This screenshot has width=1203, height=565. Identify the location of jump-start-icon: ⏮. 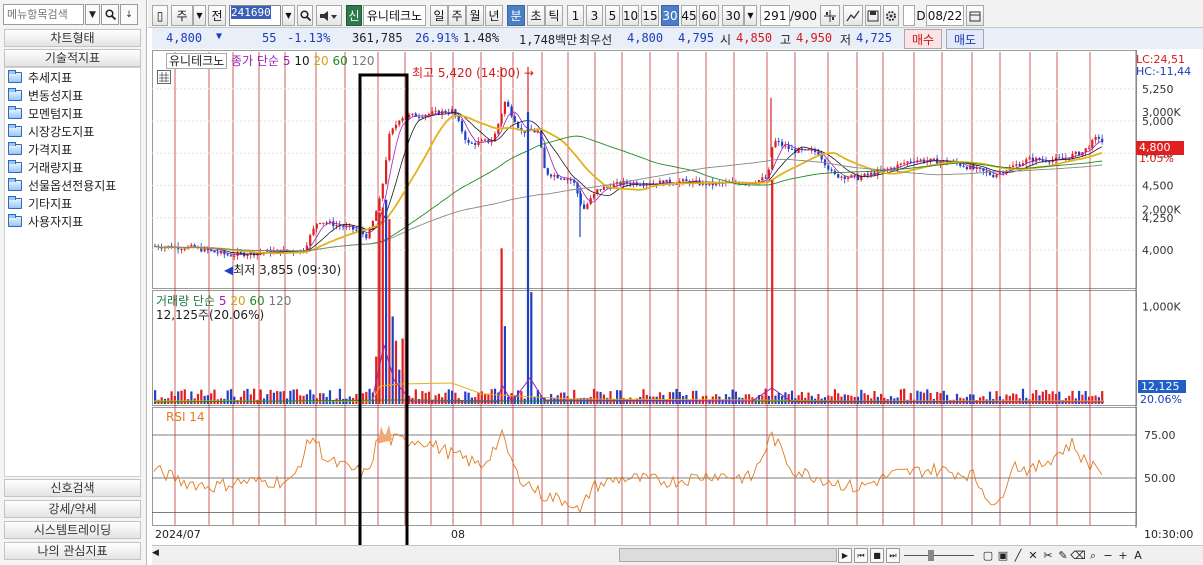
(861, 555).